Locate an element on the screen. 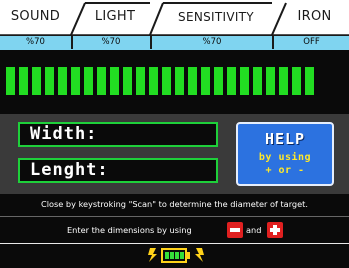 The height and width of the screenshot is (268, 349). plus-icon is located at coordinates (275, 230).